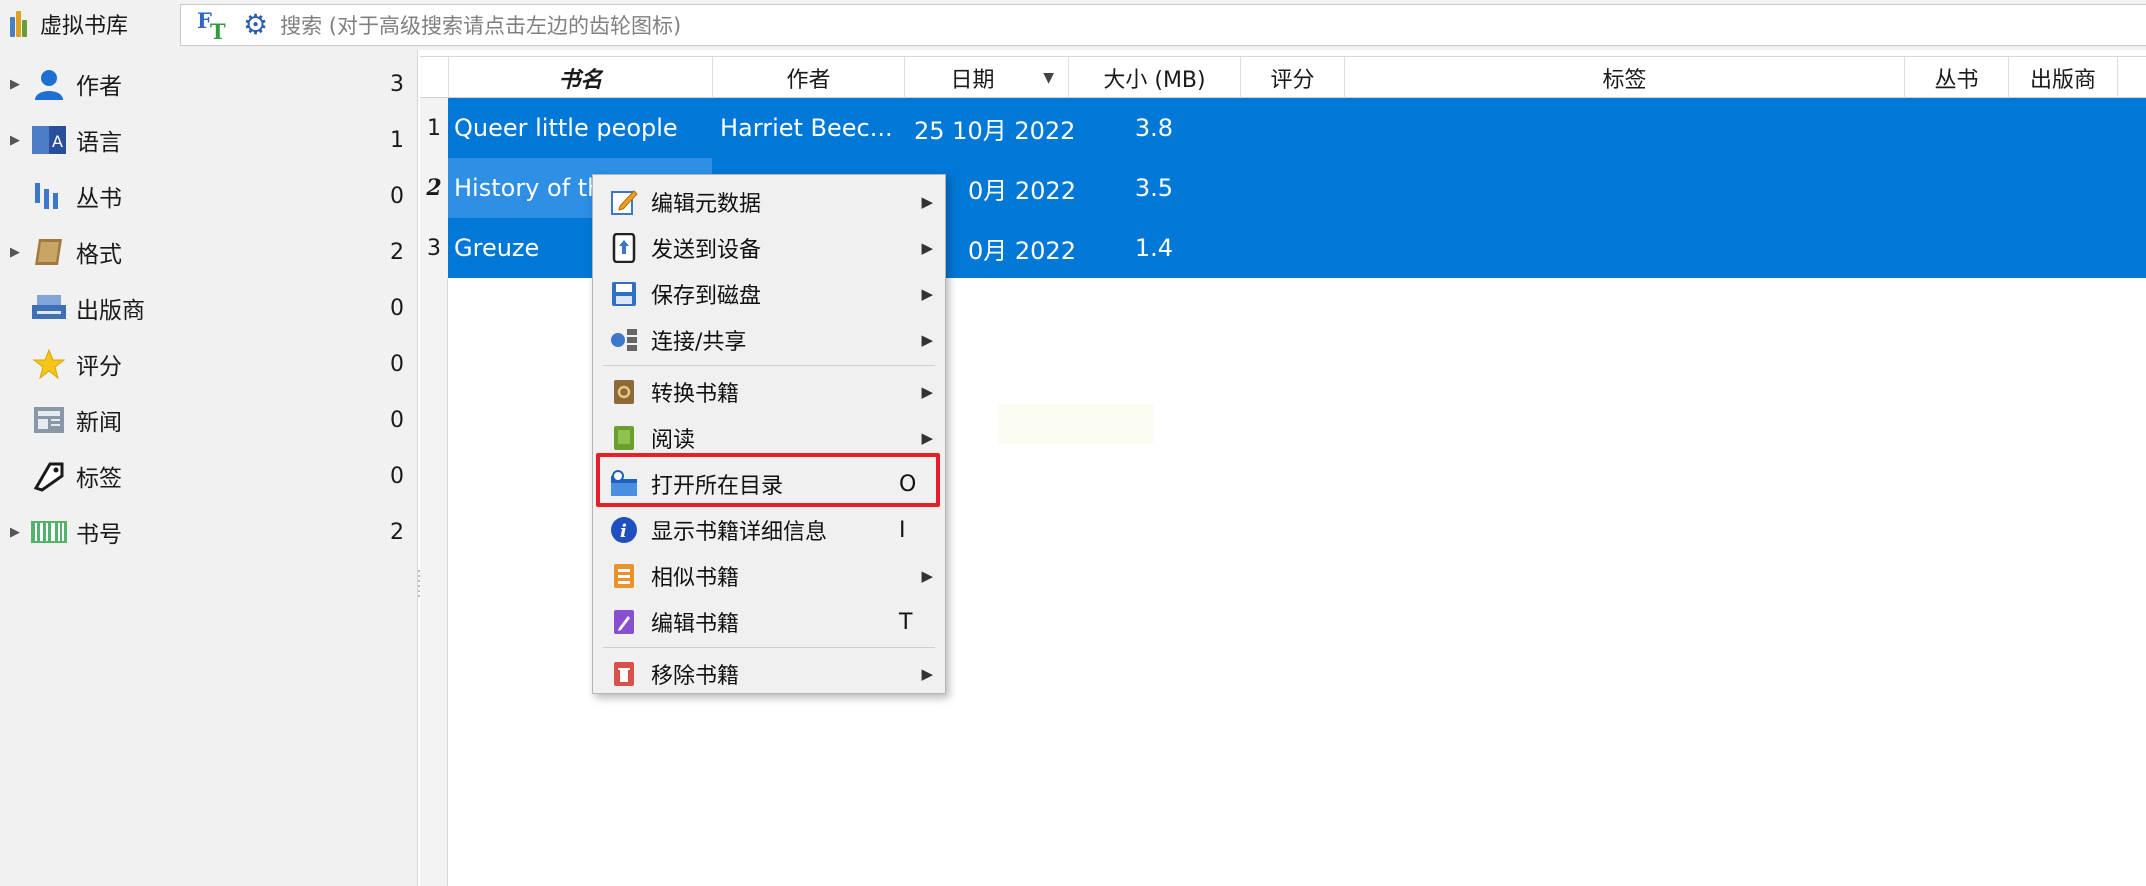  What do you see at coordinates (769, 365) in the screenshot?
I see `menu-separator` at bounding box center [769, 365].